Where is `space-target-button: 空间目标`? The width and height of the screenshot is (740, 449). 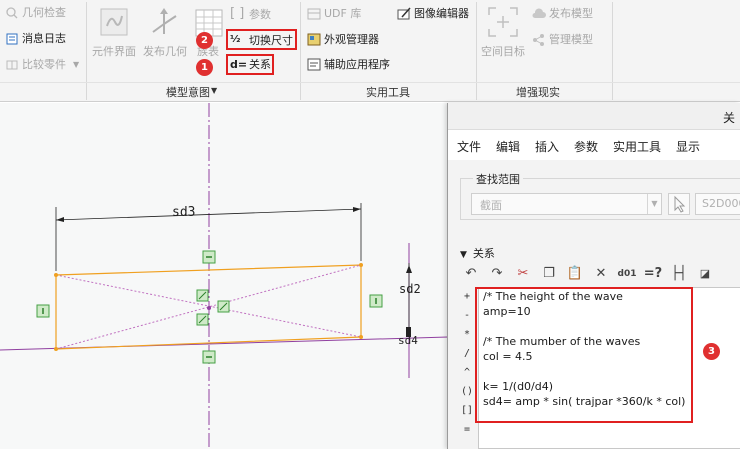
space-target-button: 空间目标 is located at coordinates (503, 52).